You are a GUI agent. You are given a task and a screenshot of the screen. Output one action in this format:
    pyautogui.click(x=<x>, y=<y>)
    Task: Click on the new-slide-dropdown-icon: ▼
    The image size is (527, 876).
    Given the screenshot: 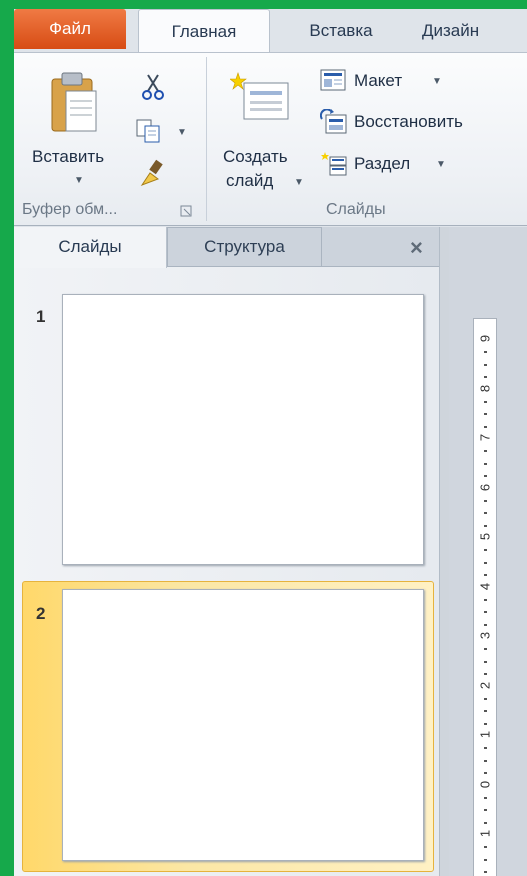 What is the action you would take?
    pyautogui.click(x=299, y=182)
    